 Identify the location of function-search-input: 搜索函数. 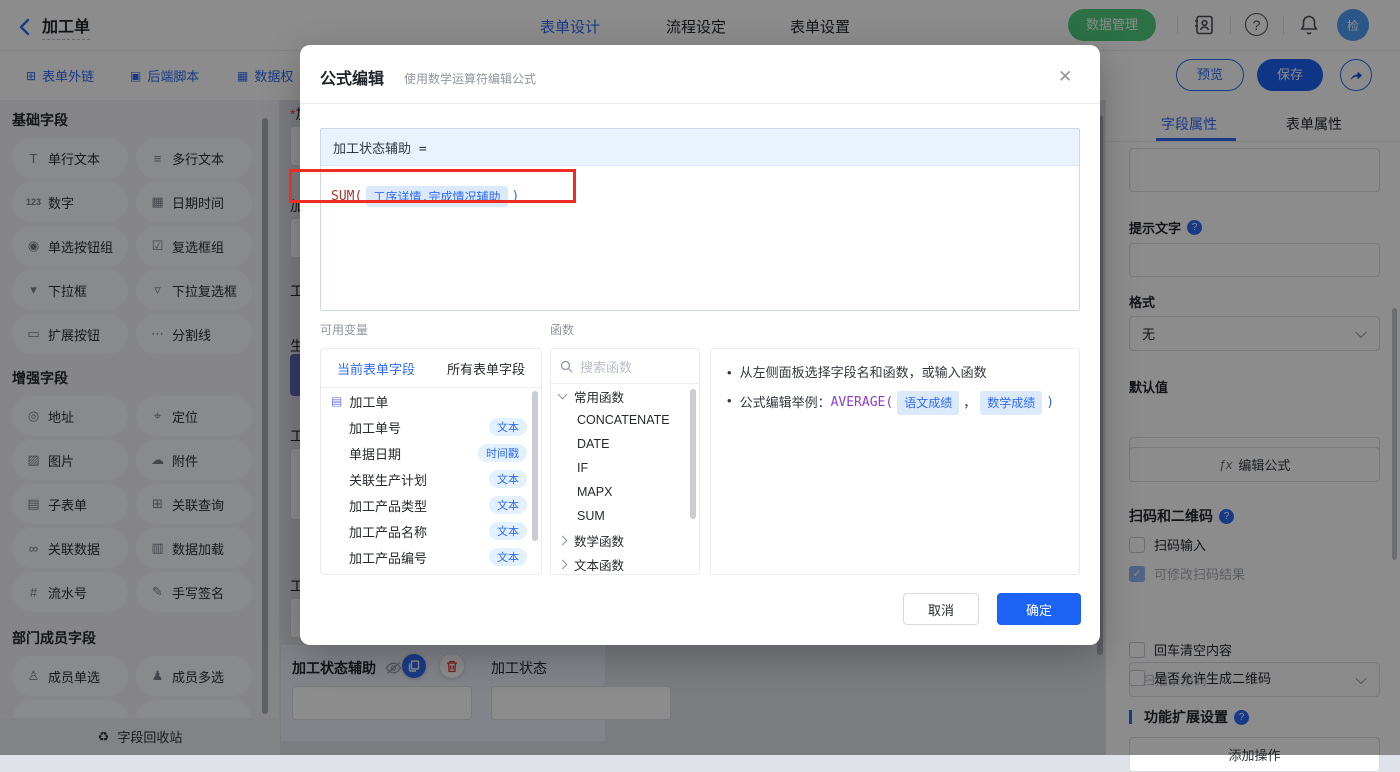
(625, 366).